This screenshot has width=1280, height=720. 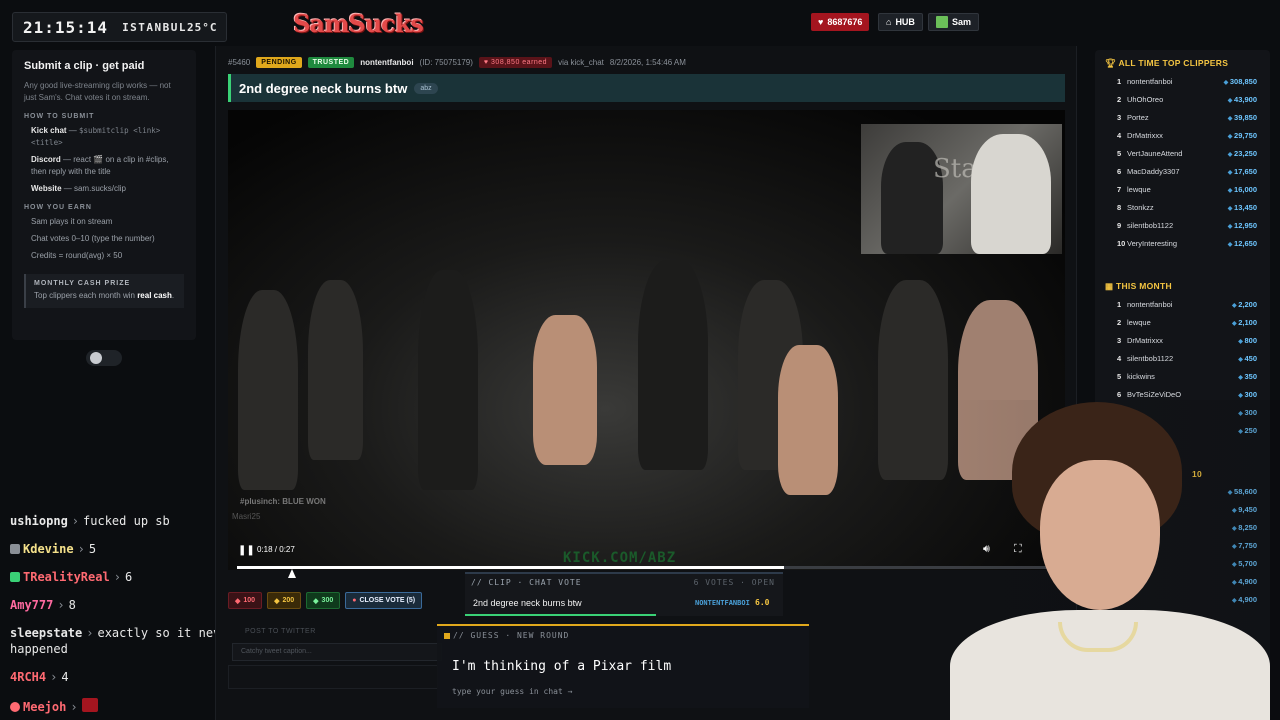 I want to click on hub-label: HUB, so click(x=905, y=22).